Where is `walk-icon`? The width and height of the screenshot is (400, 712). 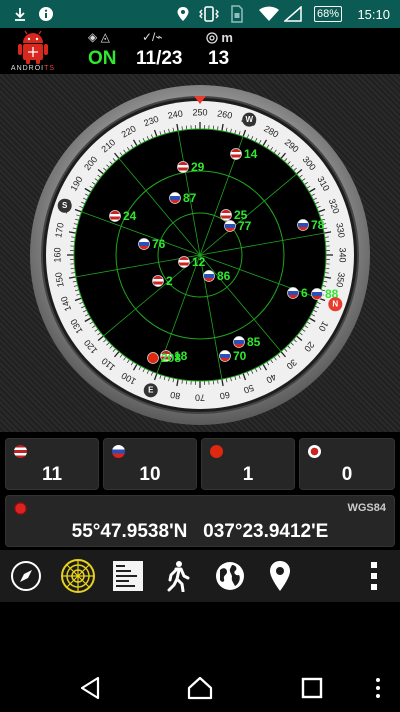
walk-icon is located at coordinates (178, 576).